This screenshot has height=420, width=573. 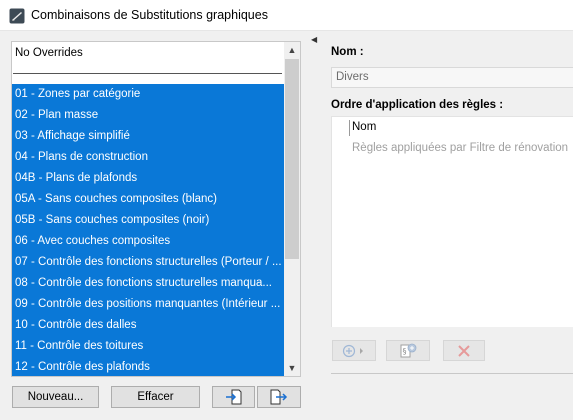 I want to click on scroll-up-icon: ▲, so click(x=292, y=50).